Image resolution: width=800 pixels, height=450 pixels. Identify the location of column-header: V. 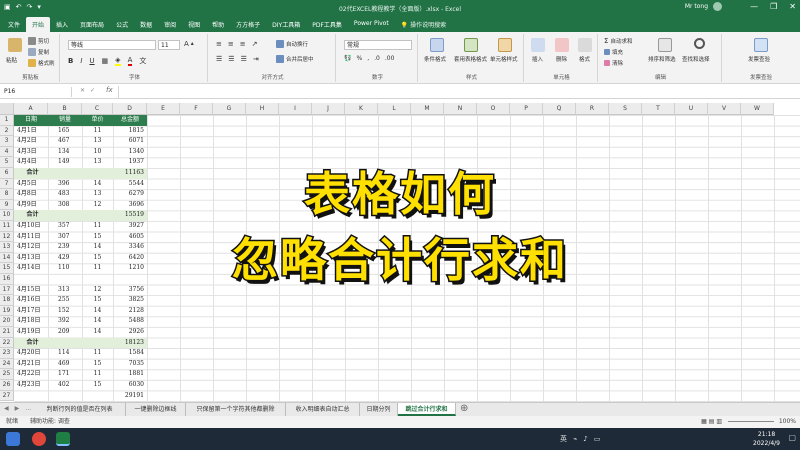
(724, 109).